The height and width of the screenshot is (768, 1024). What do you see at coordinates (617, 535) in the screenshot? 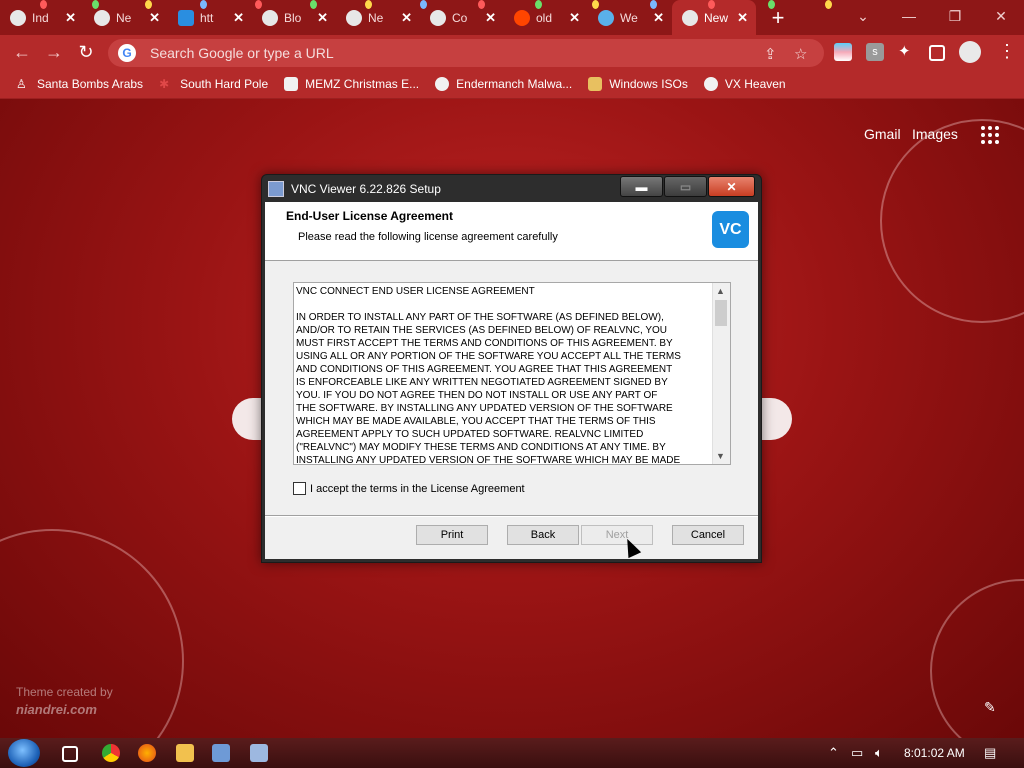
I see `next-button: Next` at bounding box center [617, 535].